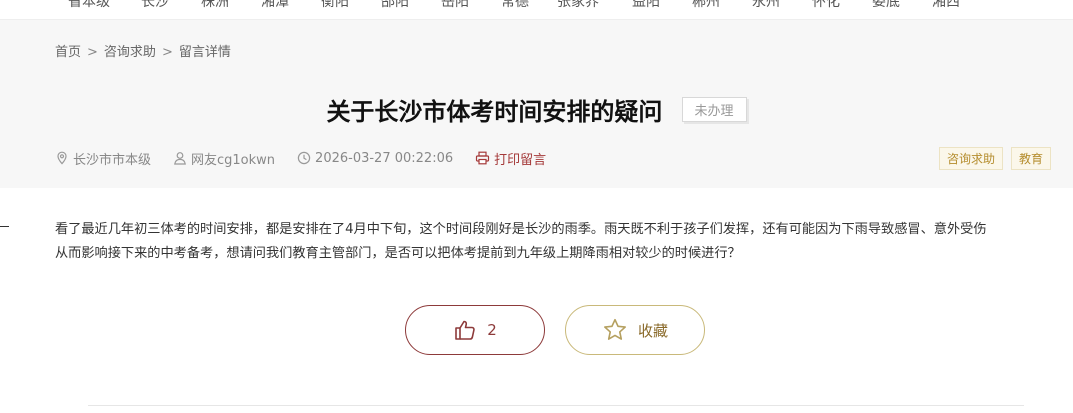  Describe the element at coordinates (886, 5) in the screenshot. I see `nav-item-region: 娄底` at that location.